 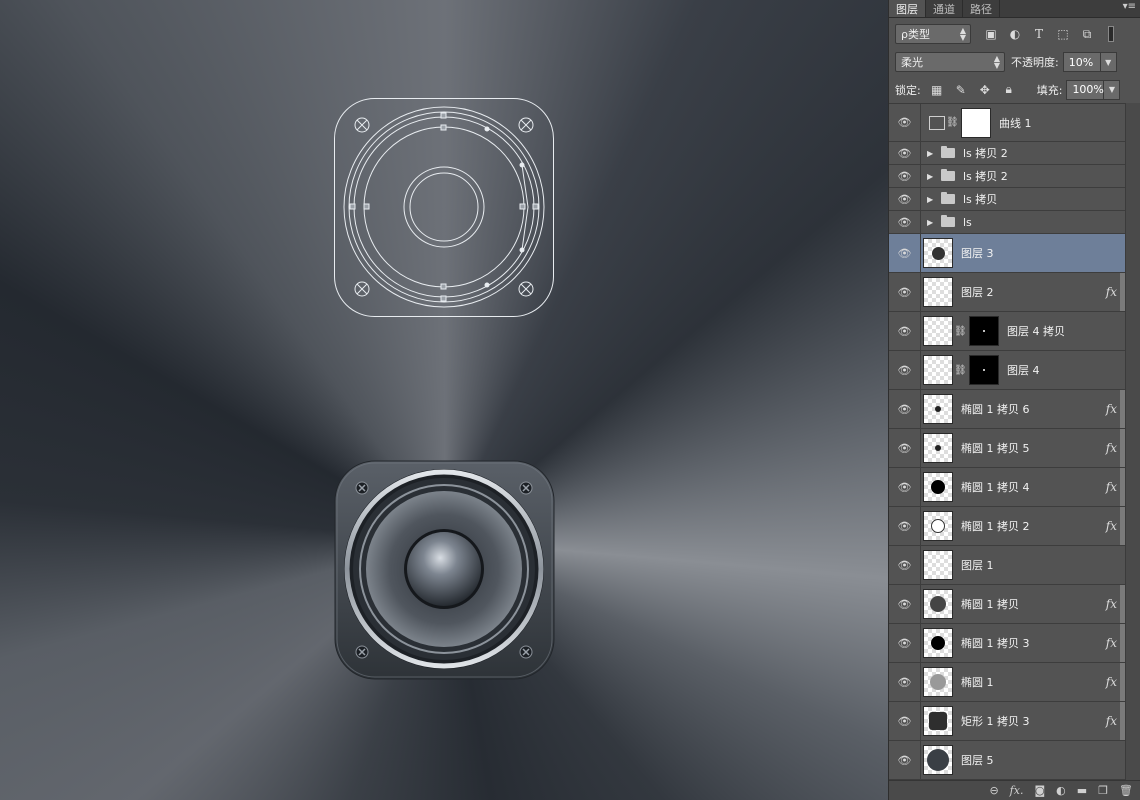 I want to click on layer-row: 👁︎ 图层 3, so click(x=1007, y=253).